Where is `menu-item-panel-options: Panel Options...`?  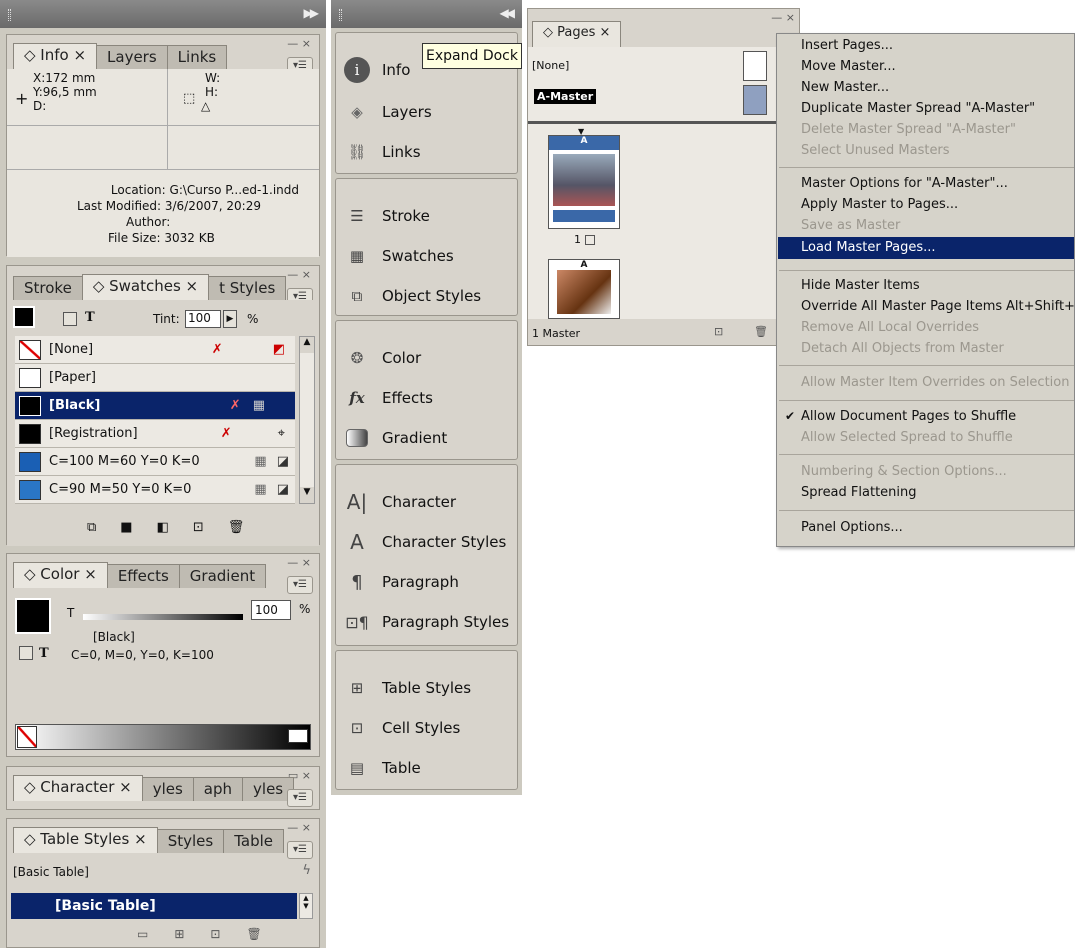
menu-item-panel-options: Panel Options... is located at coordinates (852, 527).